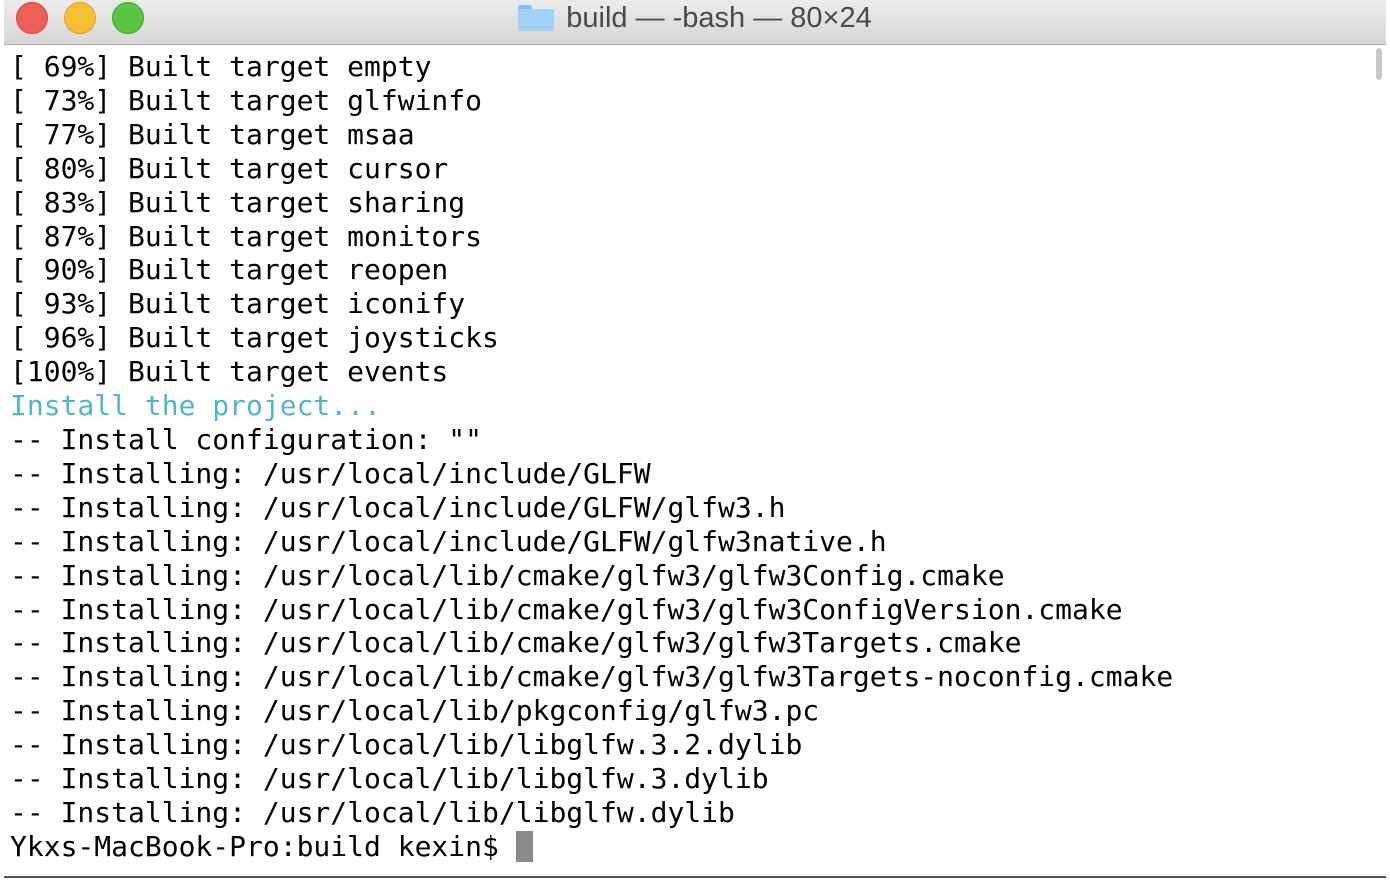 The width and height of the screenshot is (1390, 880). What do you see at coordinates (238, 304) in the screenshot?
I see `terminal-line: [ 93%] Built target iconify` at bounding box center [238, 304].